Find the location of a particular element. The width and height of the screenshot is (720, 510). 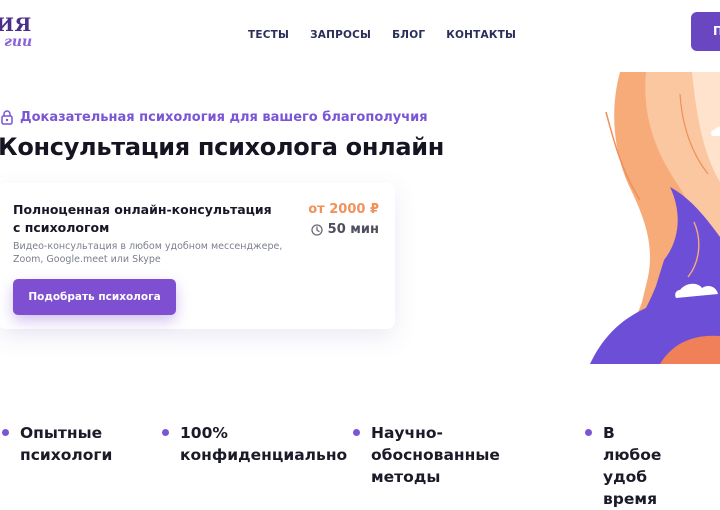

duration-label: 50 мин is located at coordinates (345, 229).